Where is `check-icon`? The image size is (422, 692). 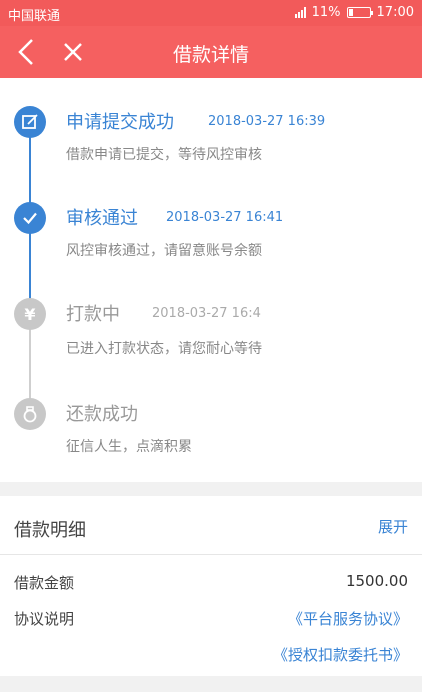
check-icon is located at coordinates (30, 218).